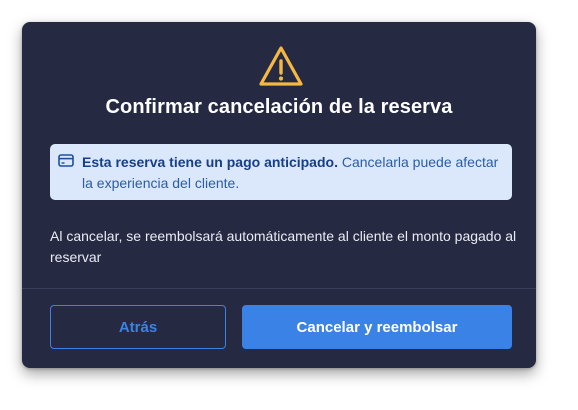 This screenshot has width=578, height=410. I want to click on info-bold-text: Esta reserva tiene un pago anticipado., so click(210, 162).